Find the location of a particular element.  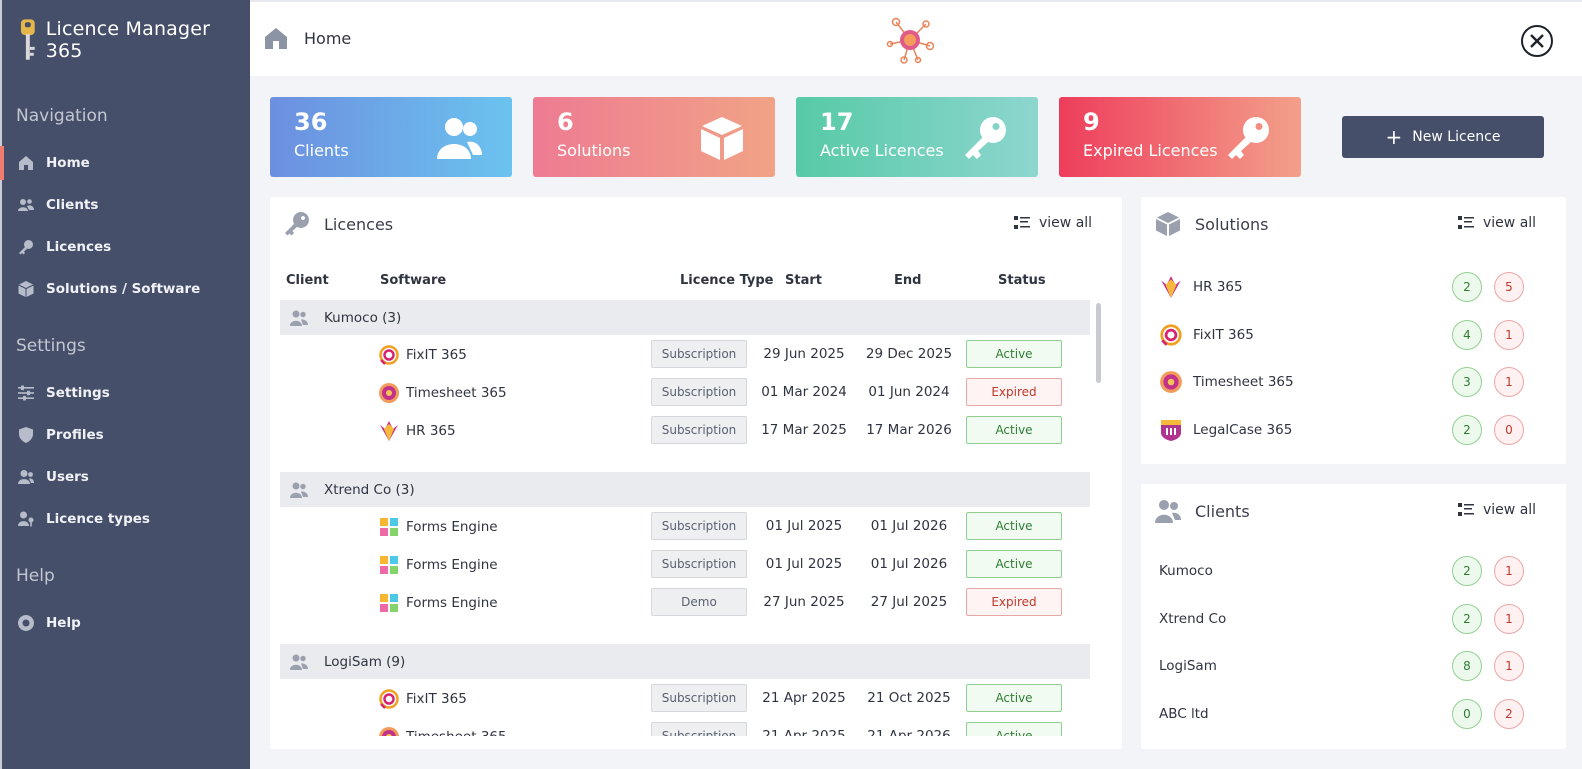

client-row: LogiSam is located at coordinates (1188, 666).